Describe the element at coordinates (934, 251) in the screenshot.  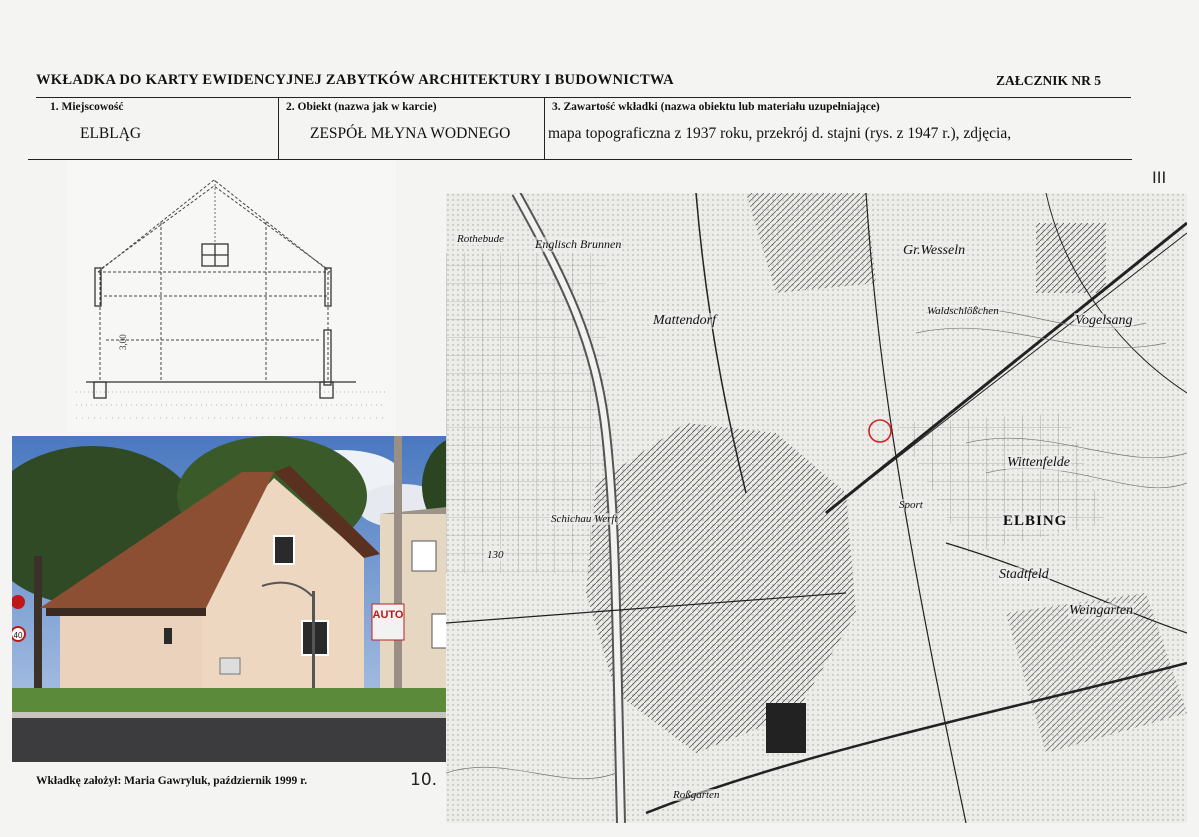
I see `map-label-gr-wesseln: Gr.Wesseln` at that location.